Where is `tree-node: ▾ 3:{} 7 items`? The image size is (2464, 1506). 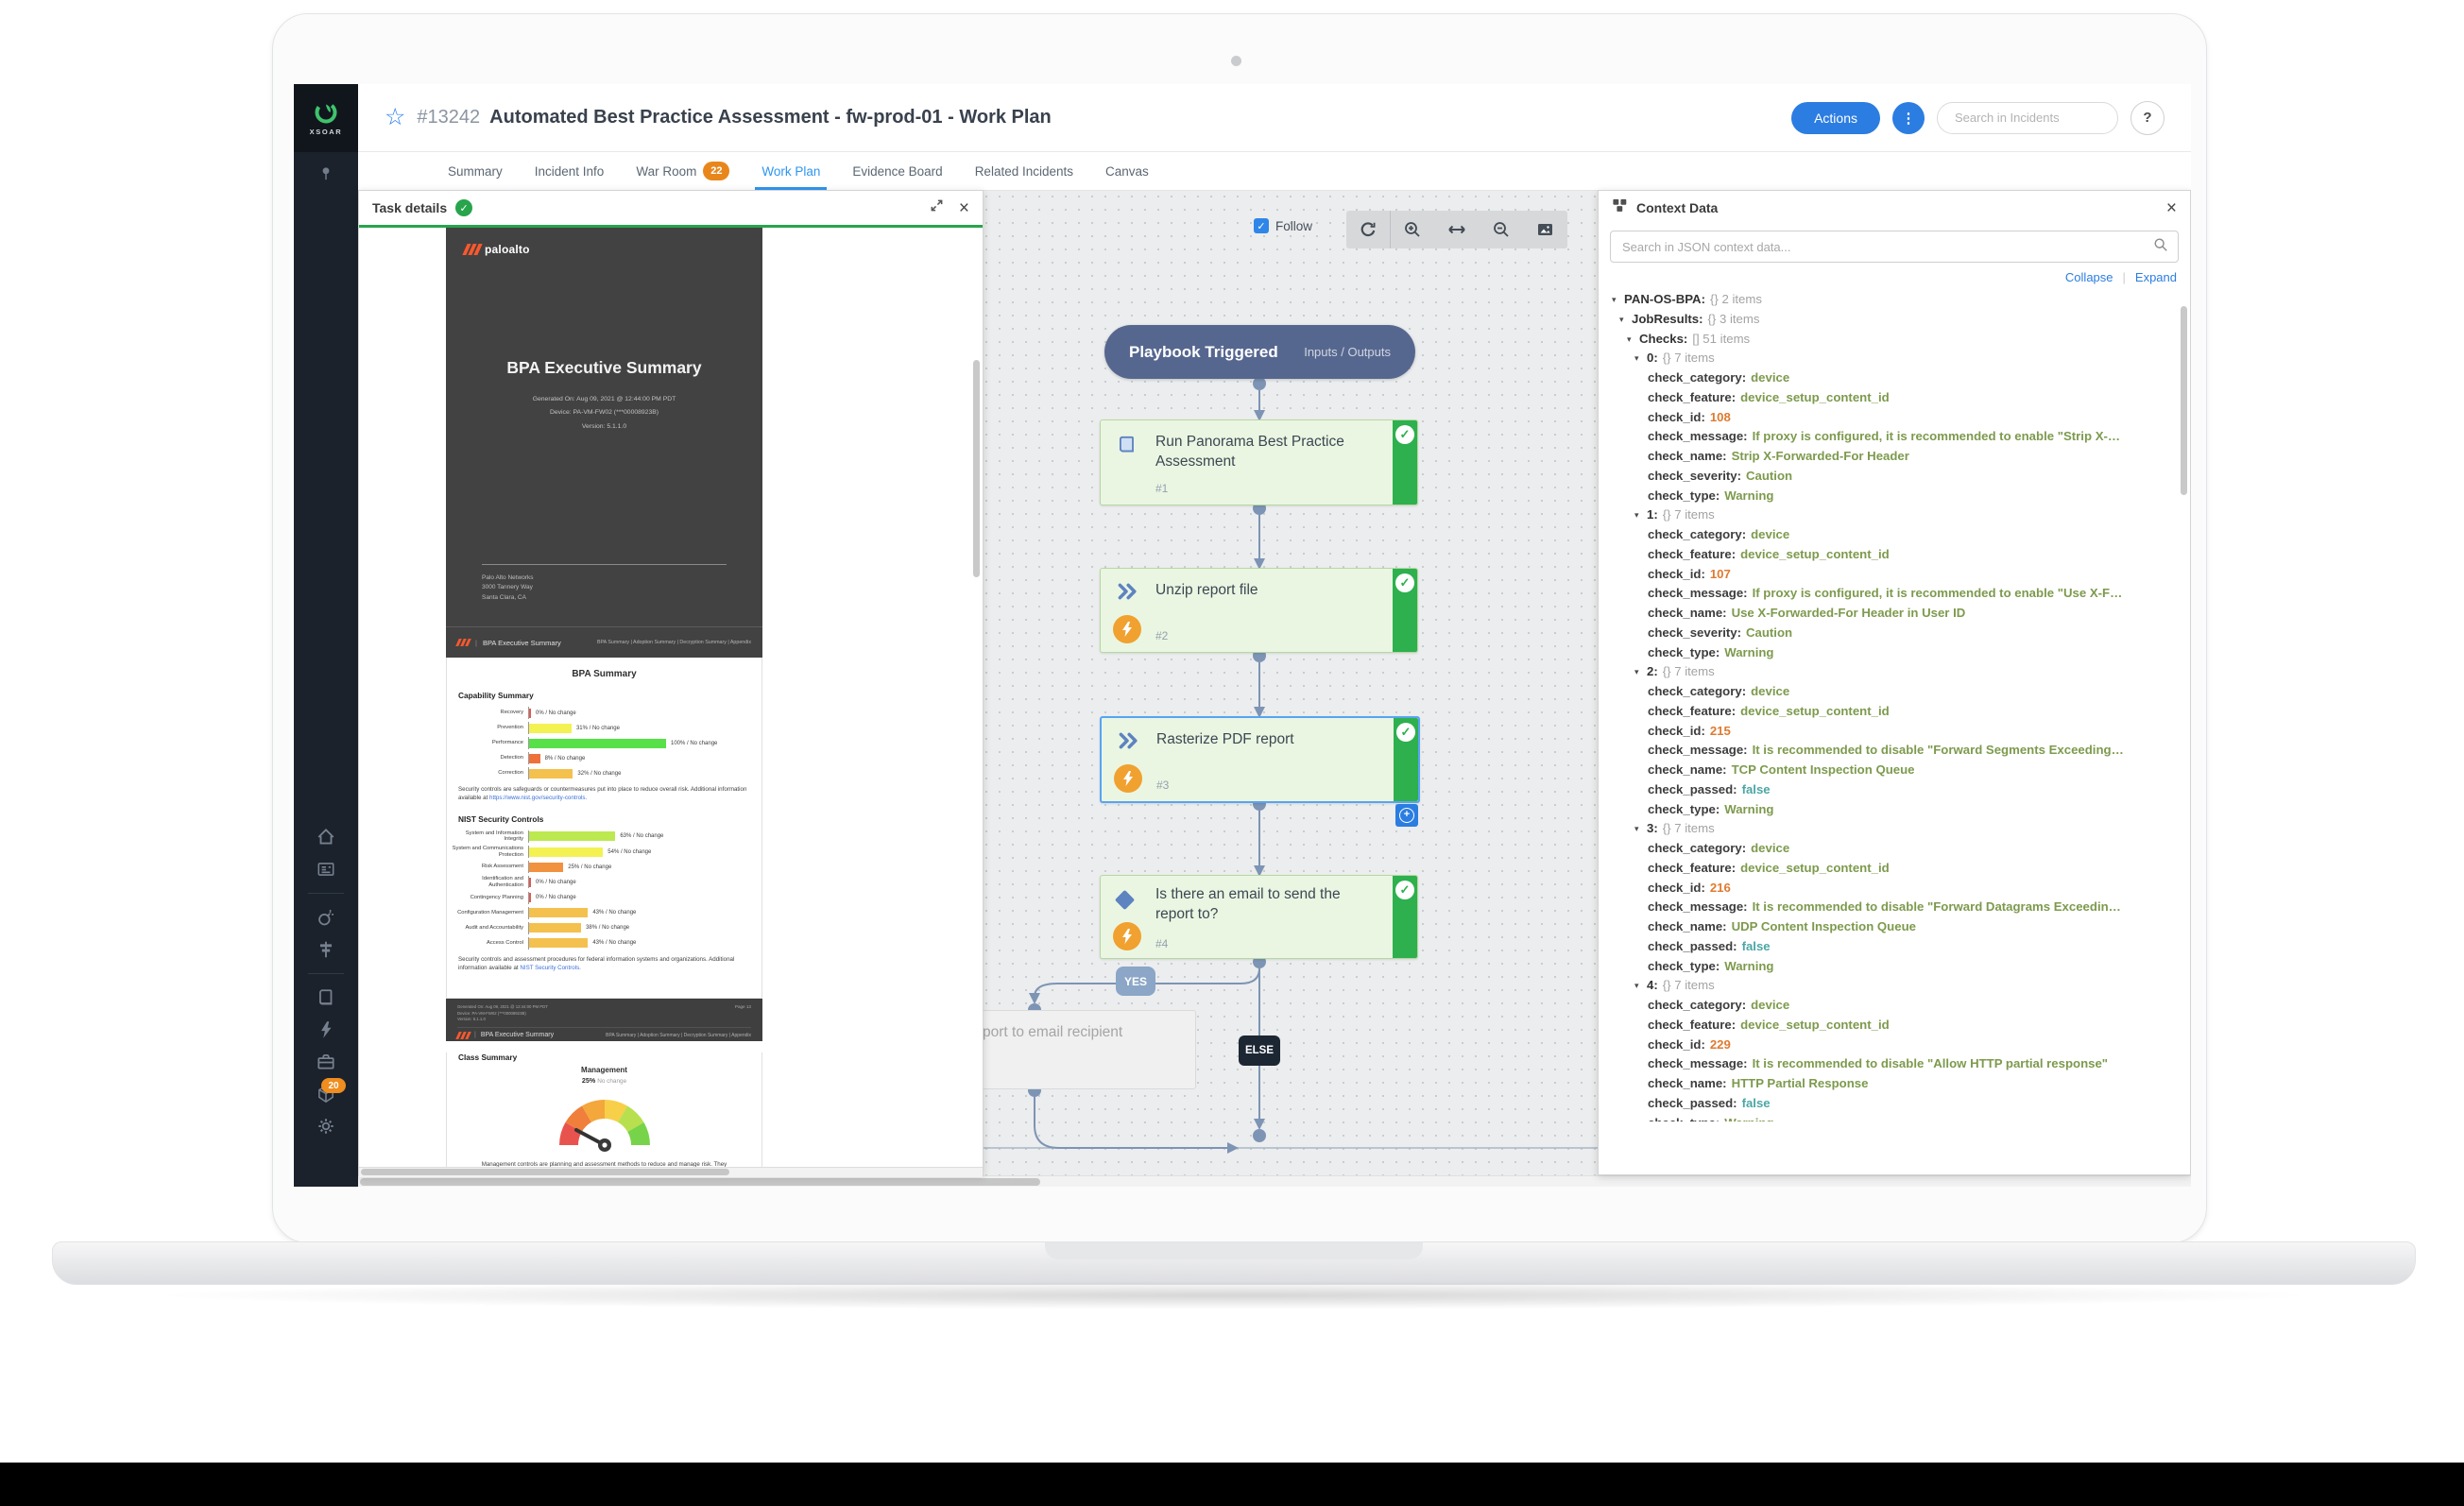 tree-node: ▾ 3:{} 7 items is located at coordinates (1895, 829).